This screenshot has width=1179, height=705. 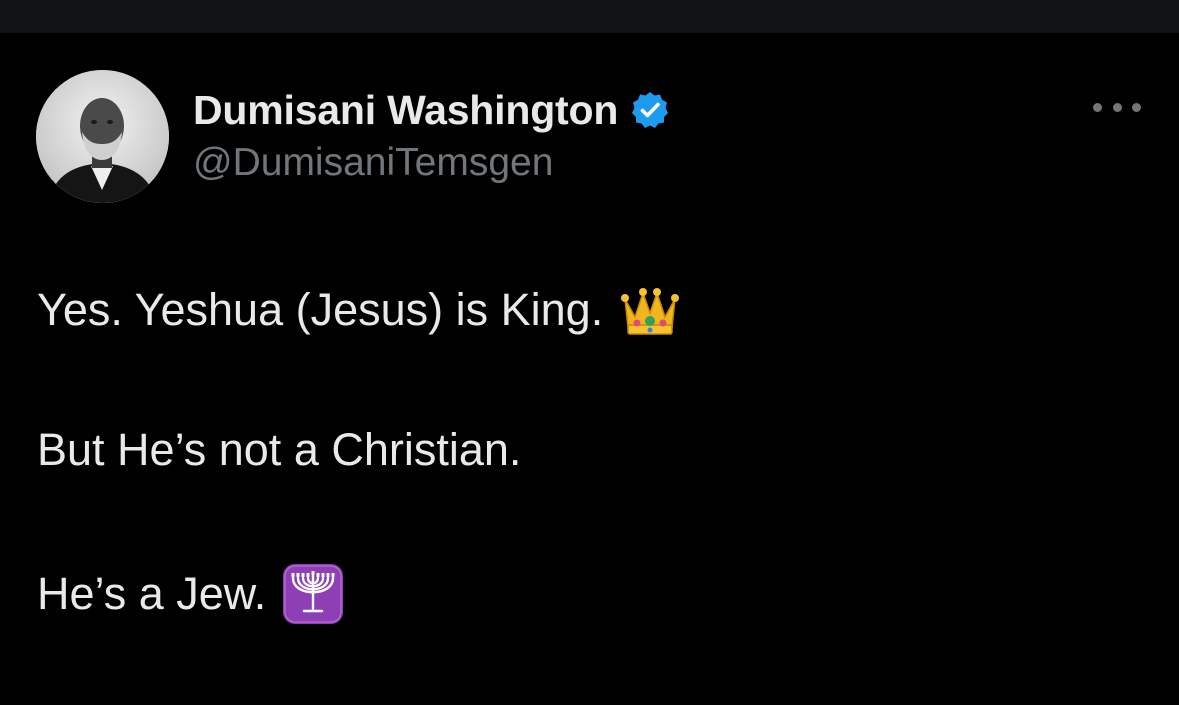 What do you see at coordinates (650, 110) in the screenshot?
I see `verified-badge-icon` at bounding box center [650, 110].